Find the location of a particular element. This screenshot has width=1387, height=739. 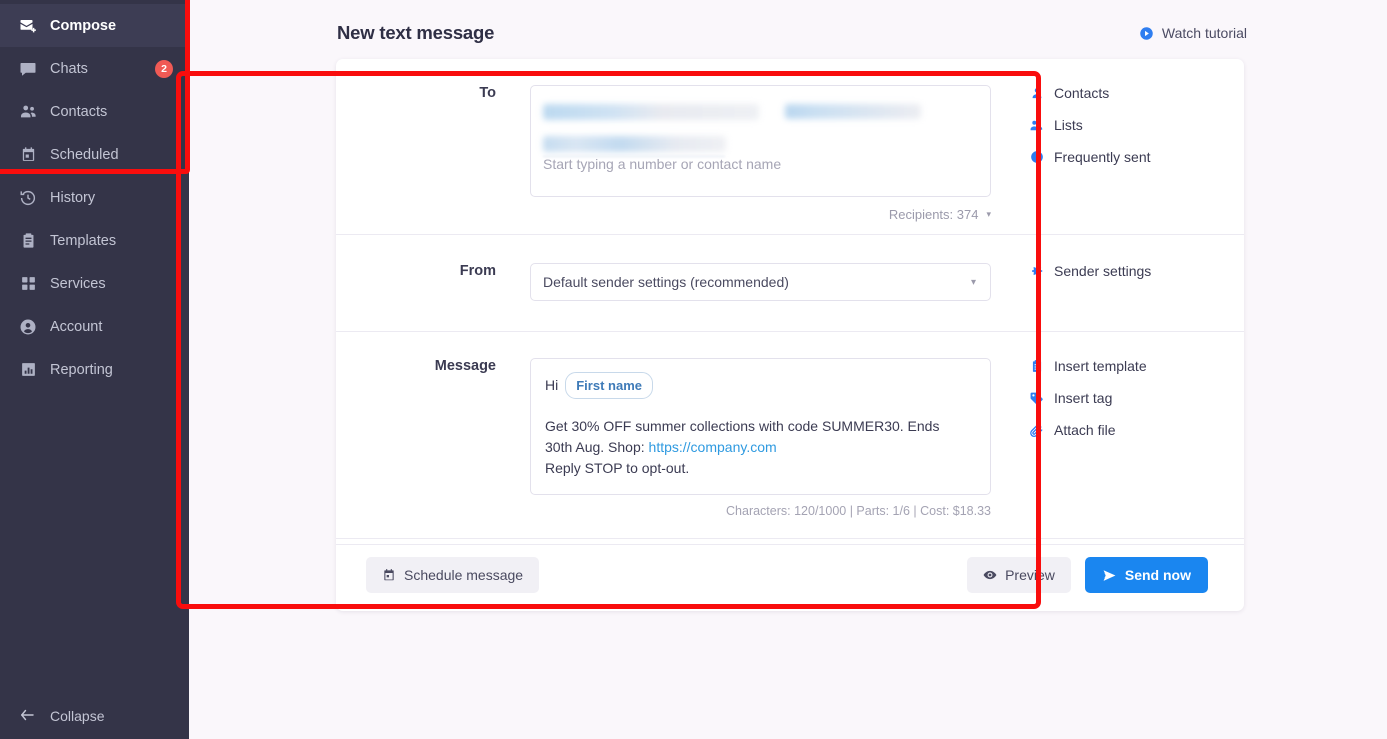

chats-unread-badge: 2 is located at coordinates (164, 68).